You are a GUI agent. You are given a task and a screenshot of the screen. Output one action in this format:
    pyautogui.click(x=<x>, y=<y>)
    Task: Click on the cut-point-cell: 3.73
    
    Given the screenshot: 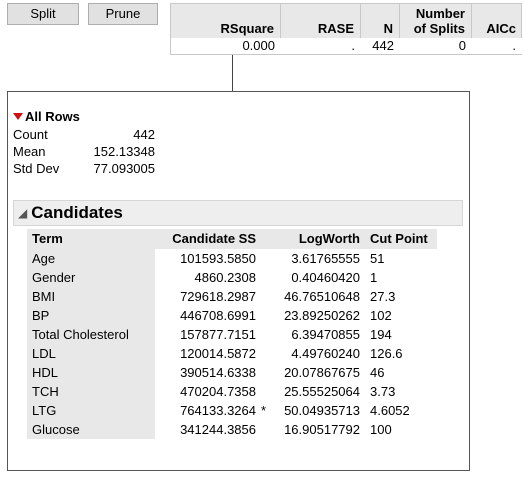 What is the action you would take?
    pyautogui.click(x=383, y=391)
    